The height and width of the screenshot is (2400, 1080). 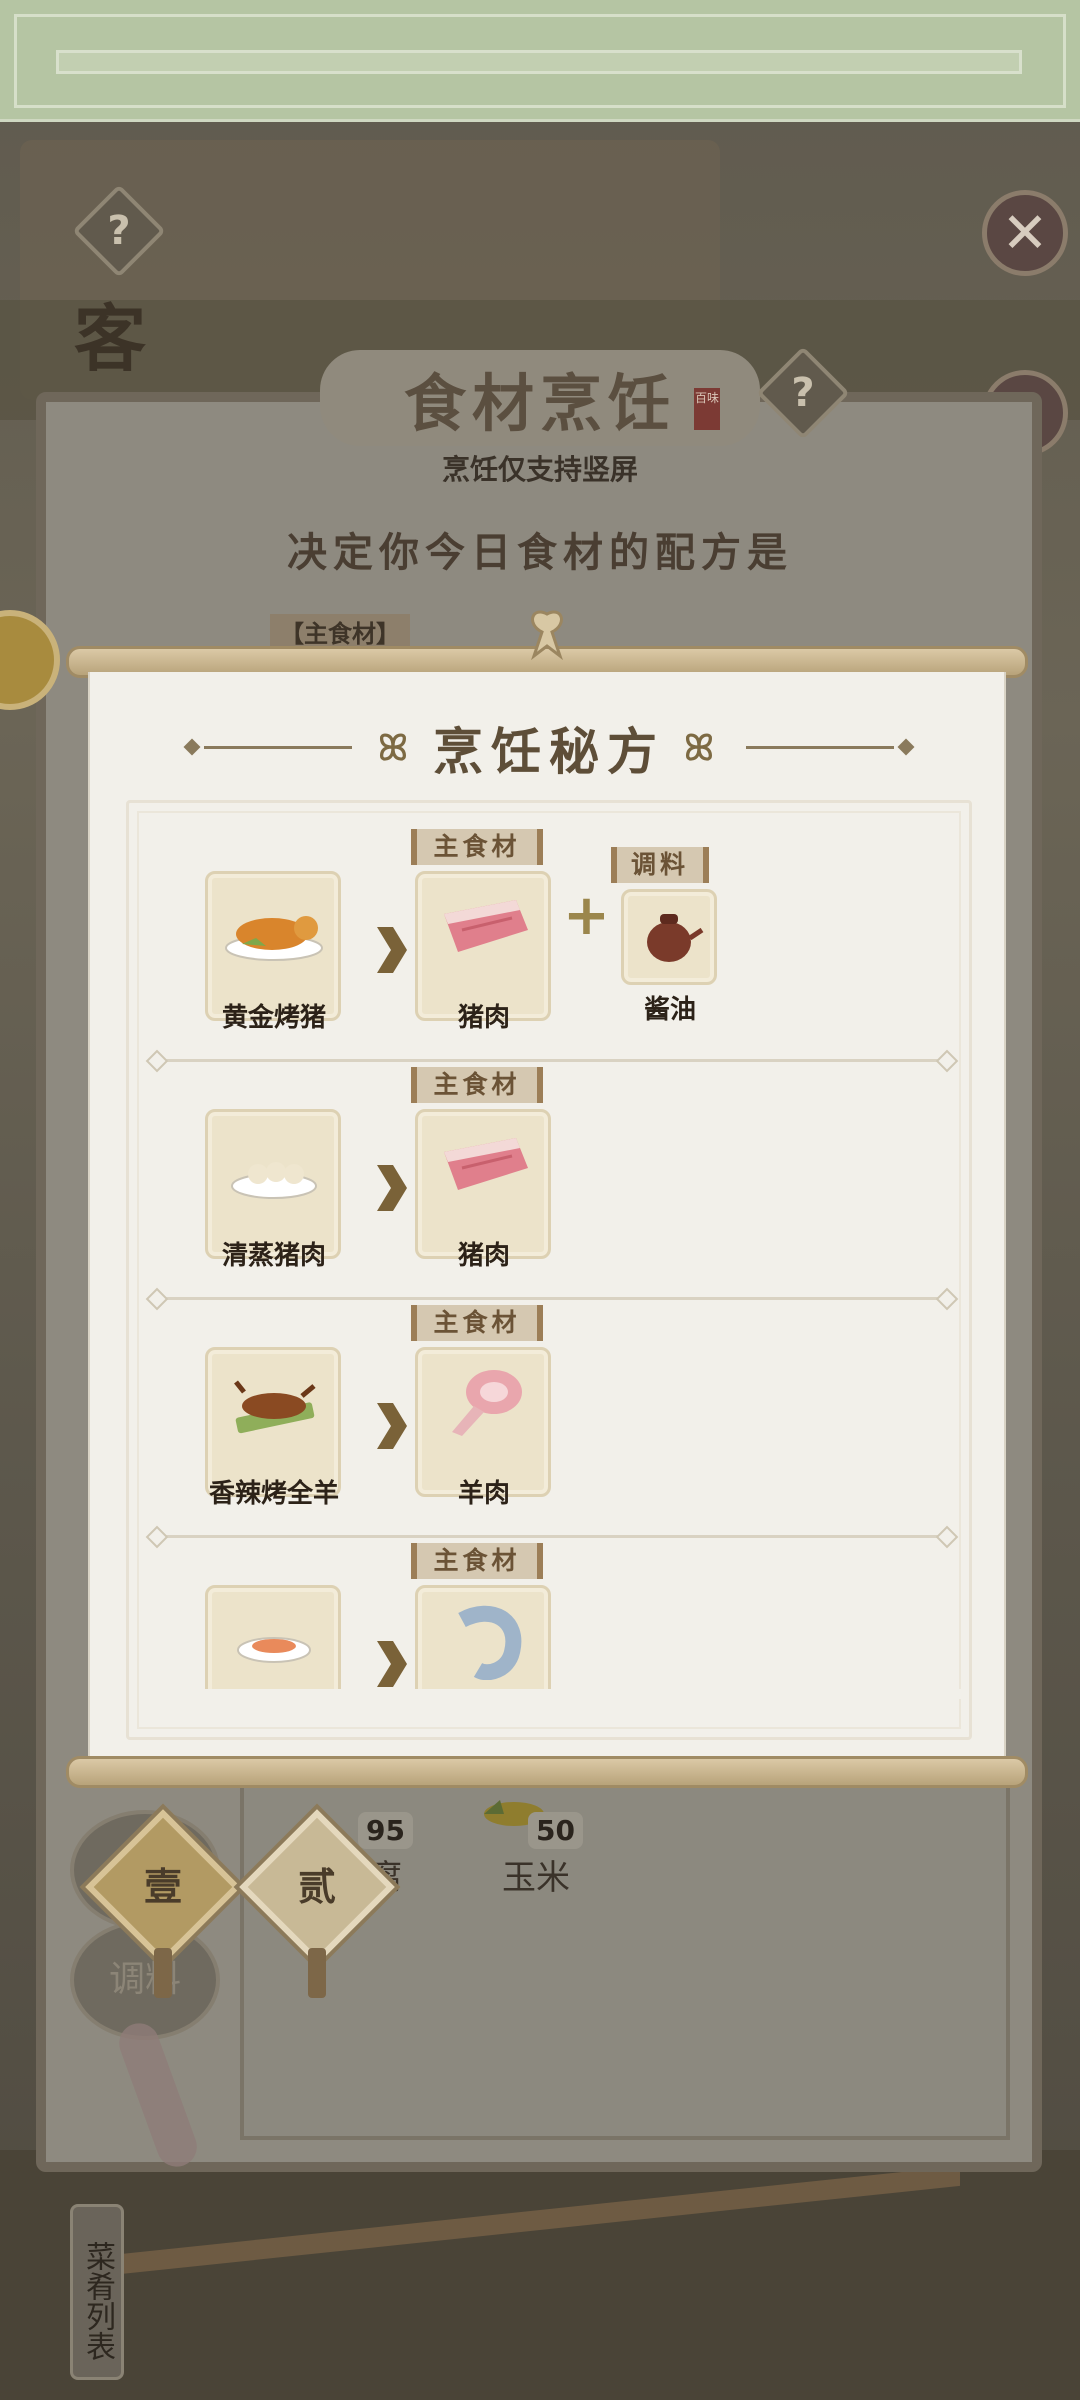 I want to click on dish-name: 清蒸猪肉, so click(x=273, y=1256).